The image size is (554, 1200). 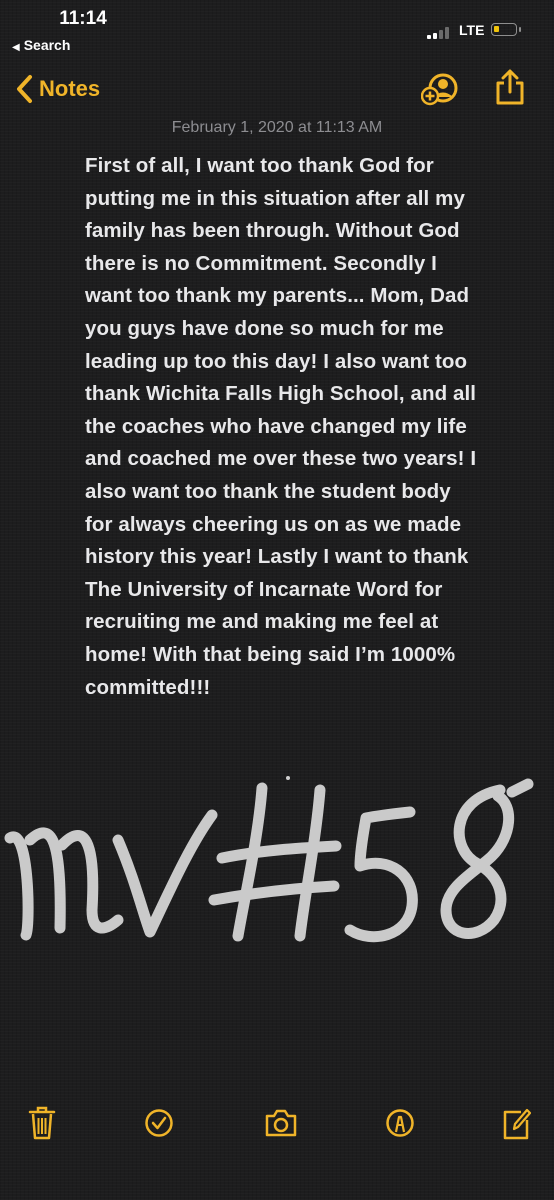 What do you see at coordinates (262, 622) in the screenshot?
I see `note-line: recruiting me and making me feel at` at bounding box center [262, 622].